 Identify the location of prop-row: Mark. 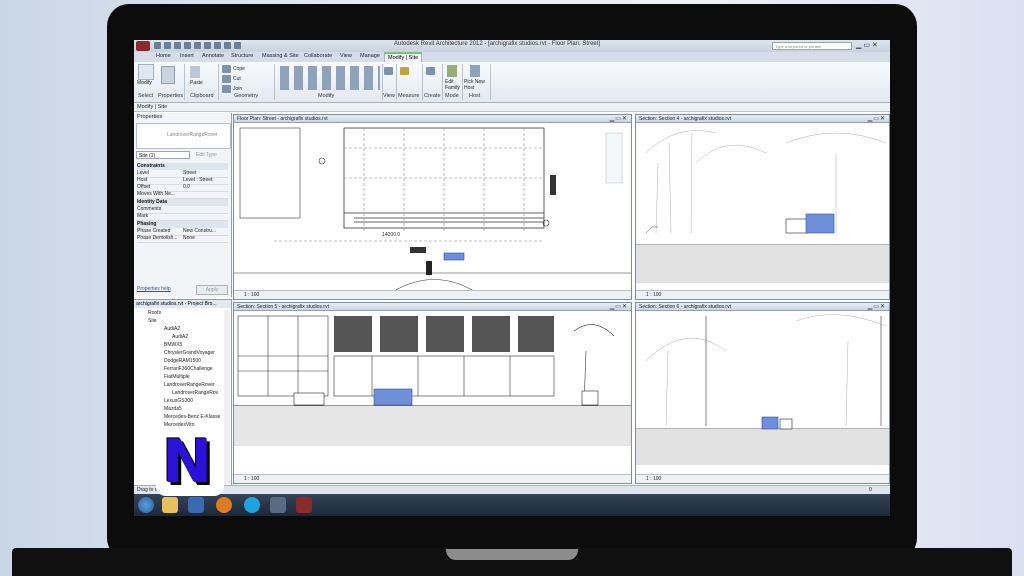
(182, 217).